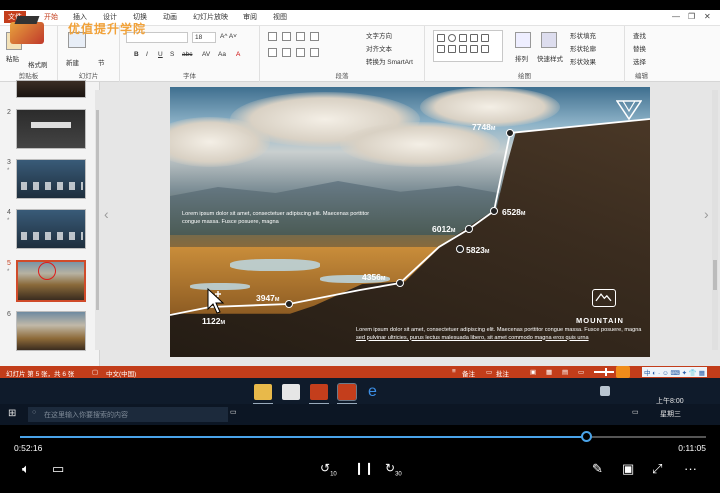 The height and width of the screenshot is (493, 720). Describe the element at coordinates (715, 275) in the screenshot. I see `canvas-scroll-thumb` at that location.